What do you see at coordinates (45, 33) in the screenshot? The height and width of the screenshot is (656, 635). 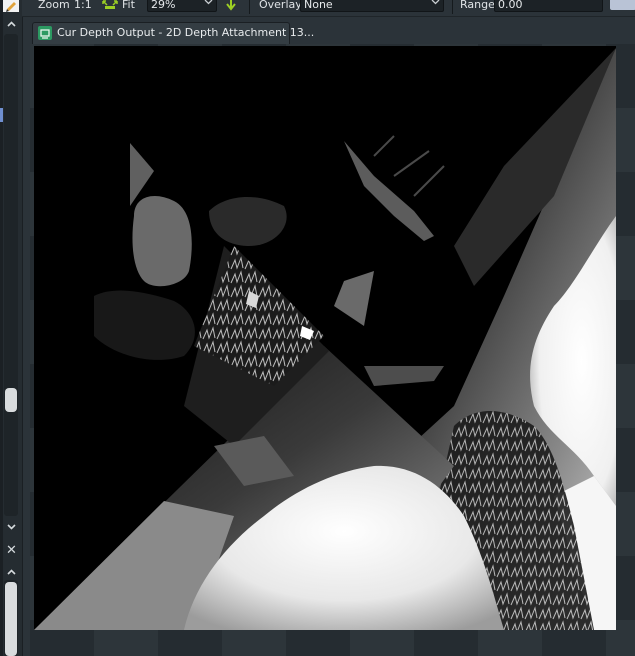 I see `texture-icon` at bounding box center [45, 33].